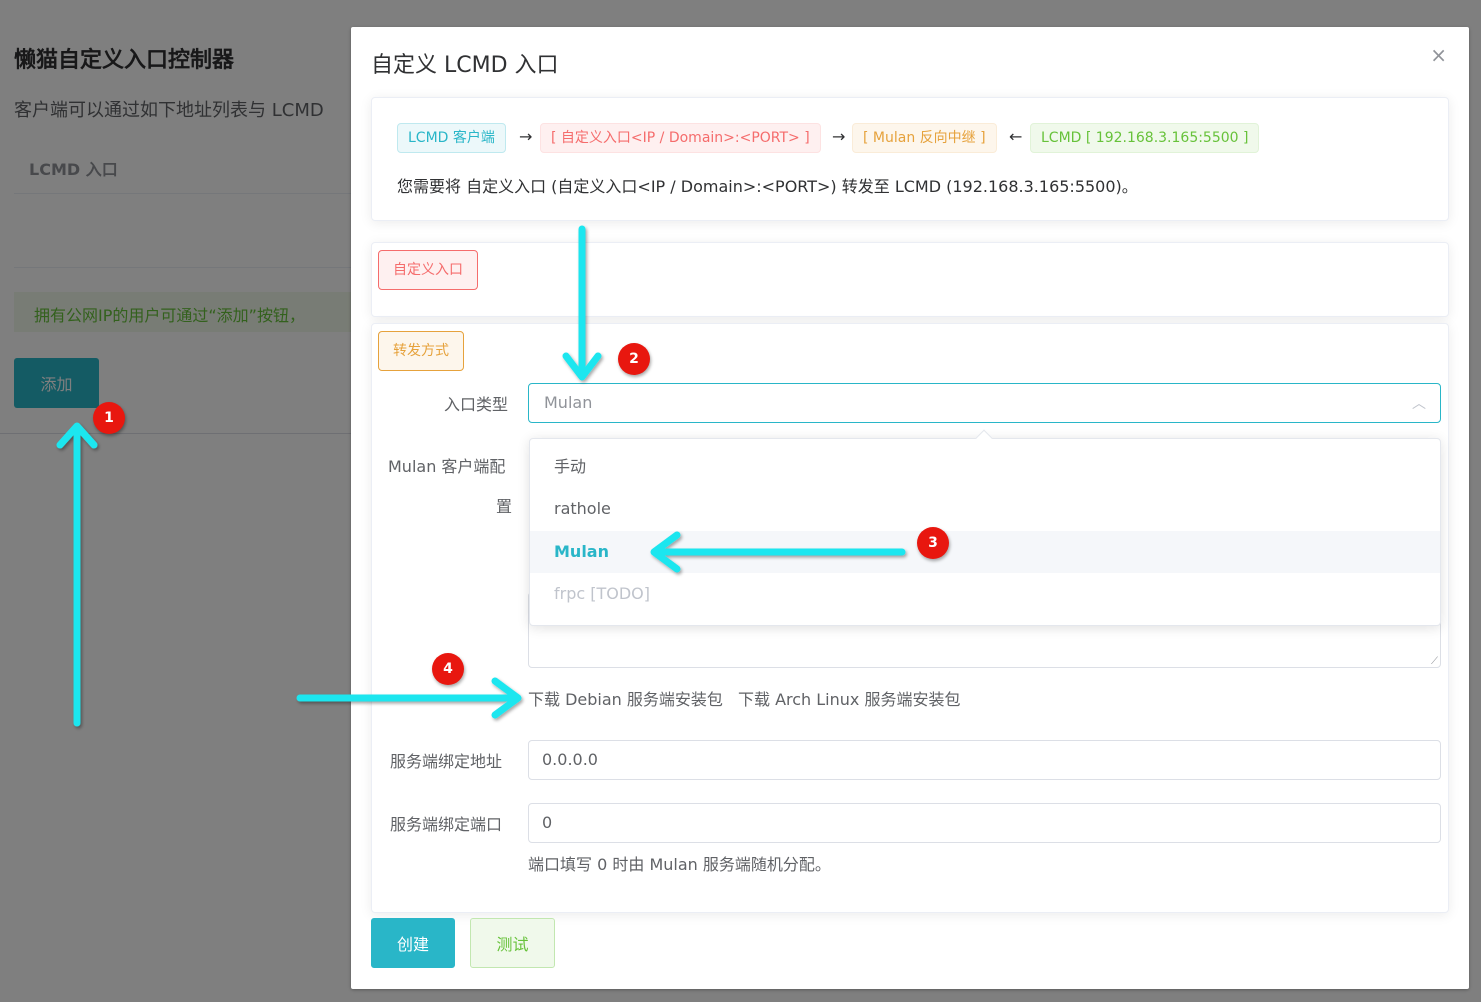  I want to click on section-tag-custom-entry: 自定义入口, so click(428, 270).